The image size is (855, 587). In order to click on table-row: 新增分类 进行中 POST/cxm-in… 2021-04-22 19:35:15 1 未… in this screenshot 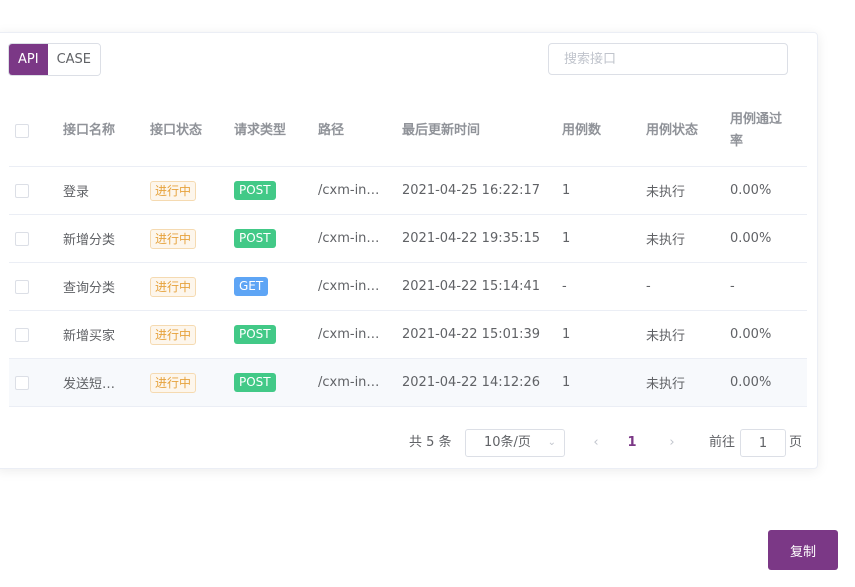, I will do `click(408, 239)`.